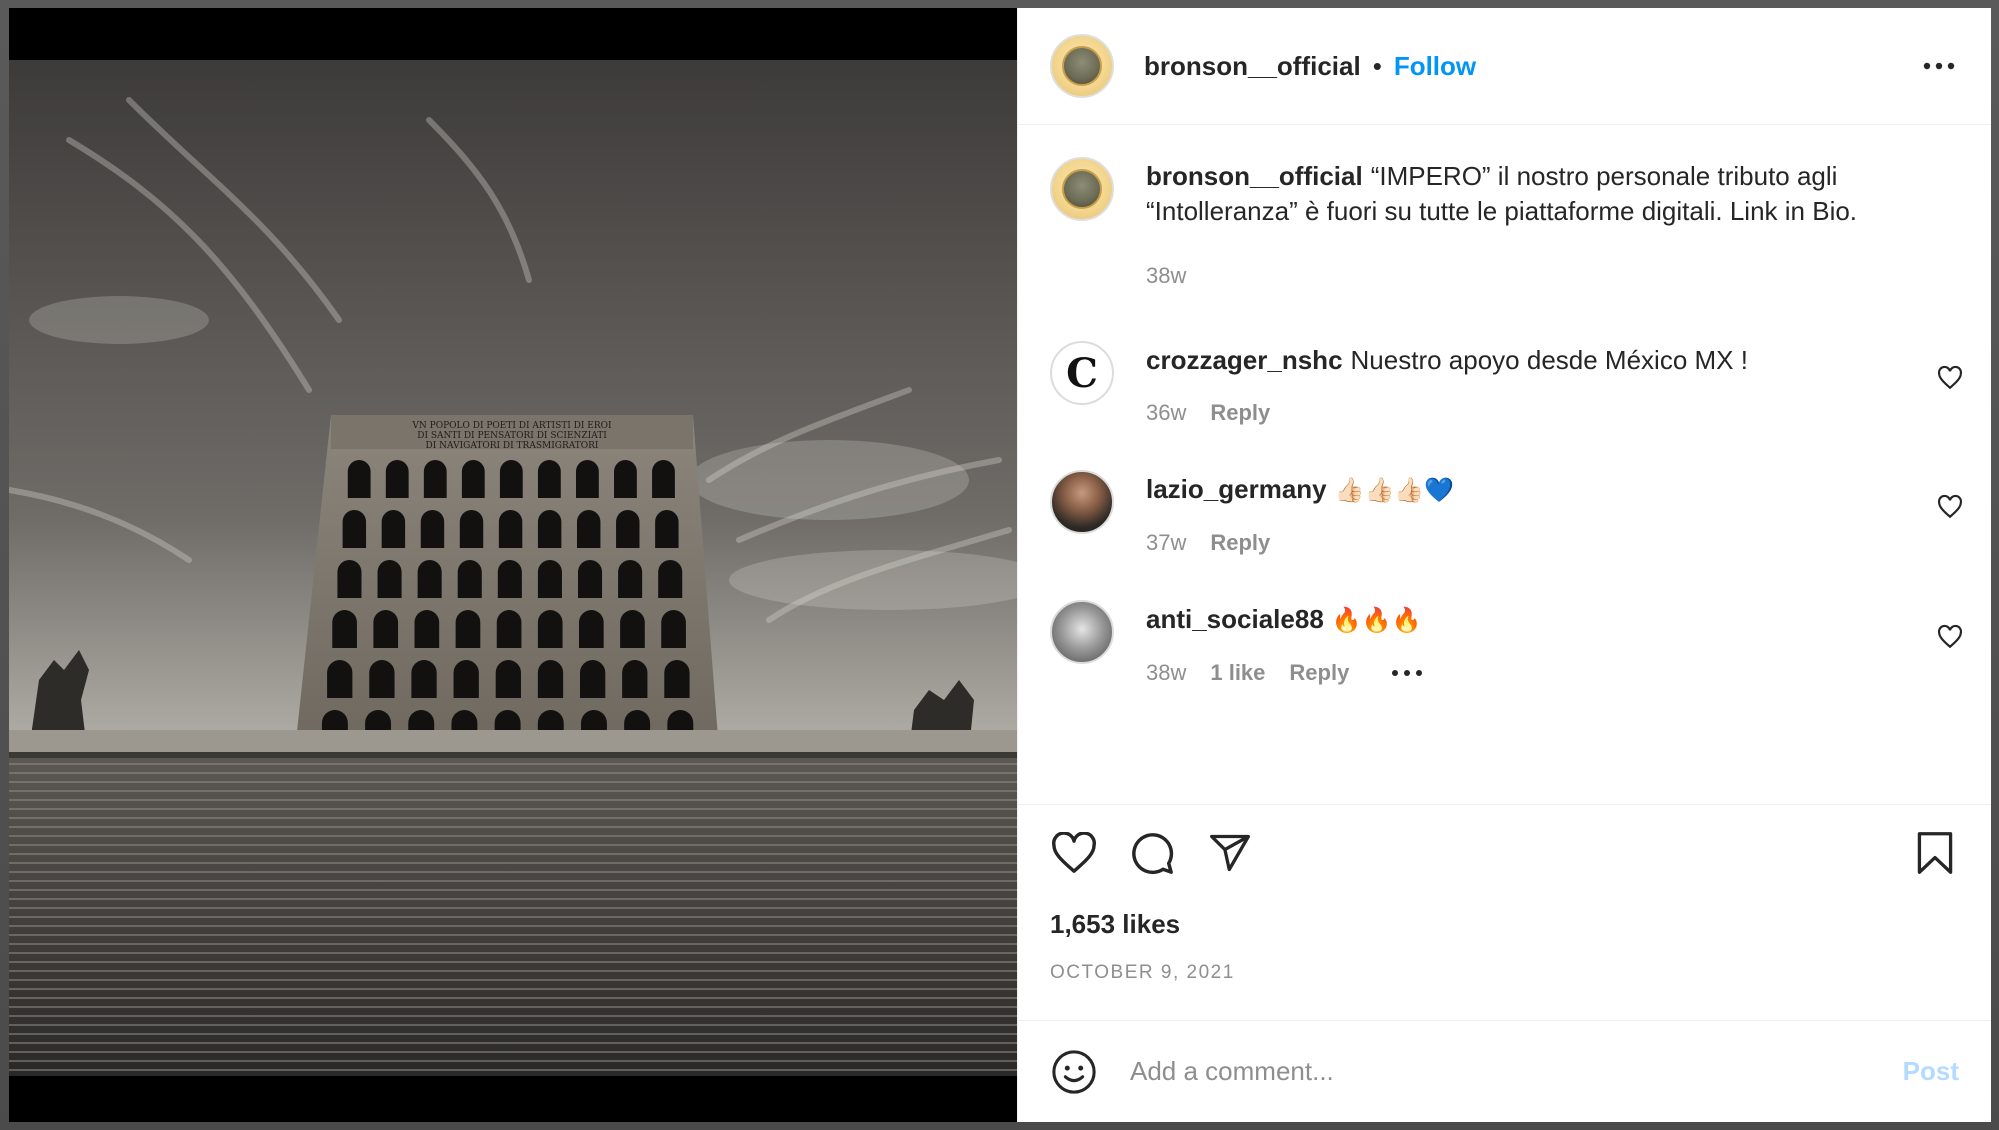 The height and width of the screenshot is (1130, 1999). What do you see at coordinates (1074, 853) in the screenshot?
I see `like-button` at bounding box center [1074, 853].